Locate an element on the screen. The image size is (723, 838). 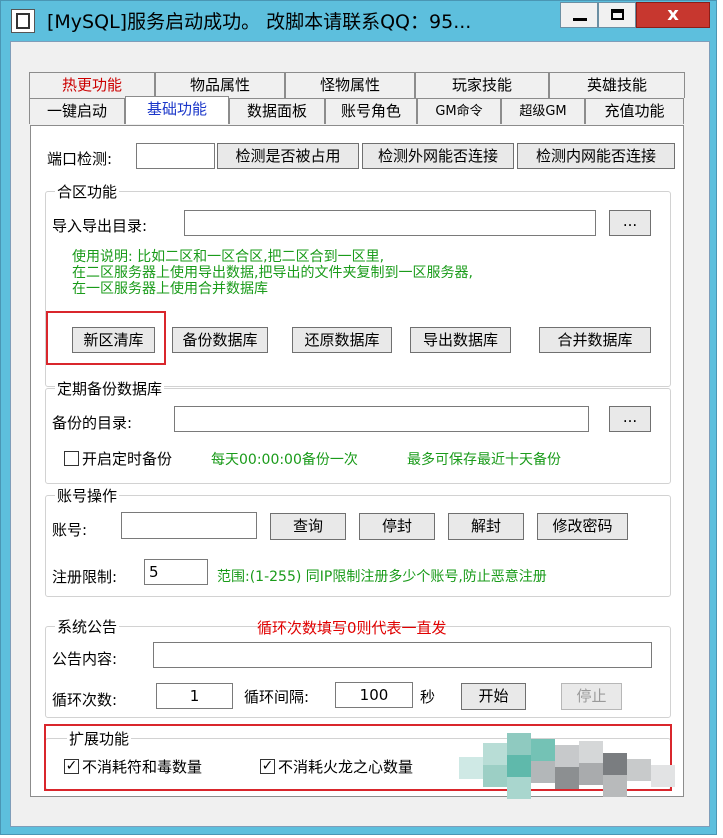
clear-new-server-db-button: 新区清库 is located at coordinates (113, 340).